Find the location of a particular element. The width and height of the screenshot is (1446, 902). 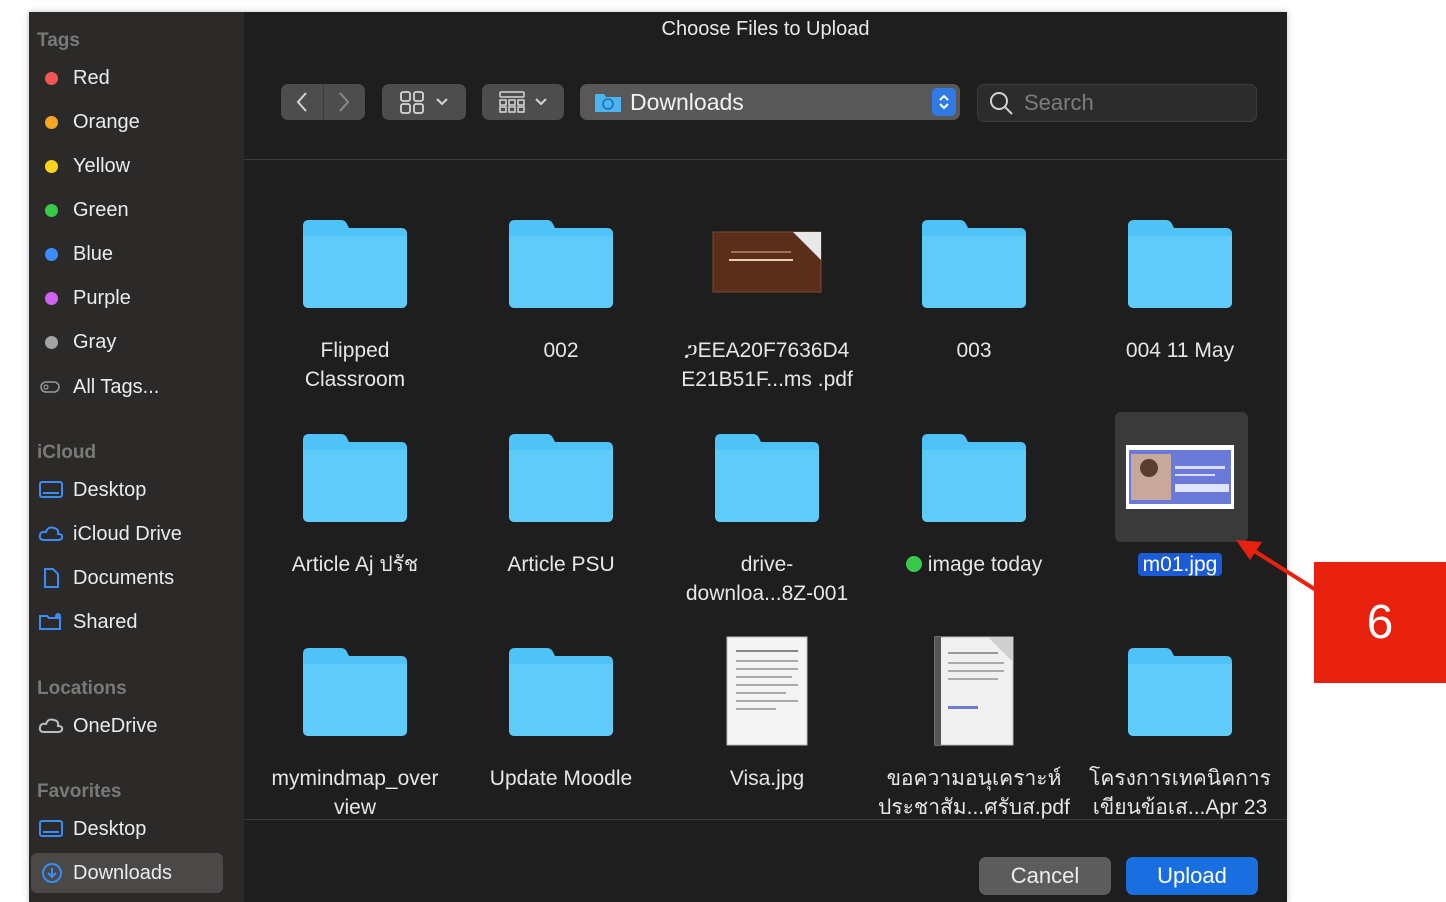

sidebar-section-locations: Locations is located at coordinates (82, 688).